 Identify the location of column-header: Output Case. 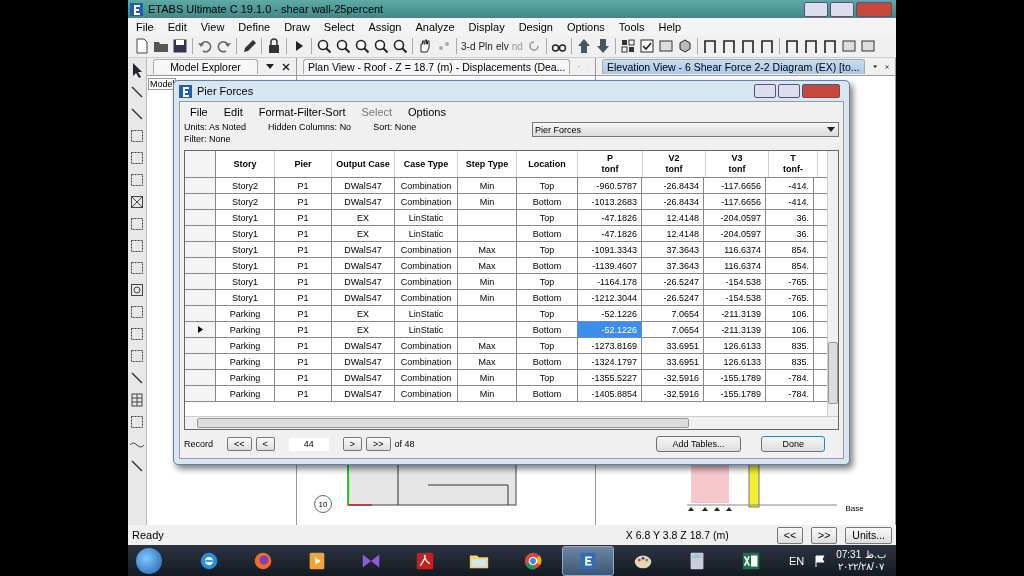
(363, 164).